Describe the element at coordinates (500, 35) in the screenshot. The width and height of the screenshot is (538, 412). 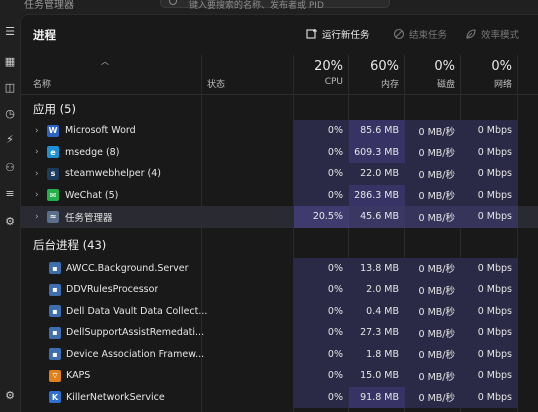
I see `efficiency-mode-label: 效率模式` at that location.